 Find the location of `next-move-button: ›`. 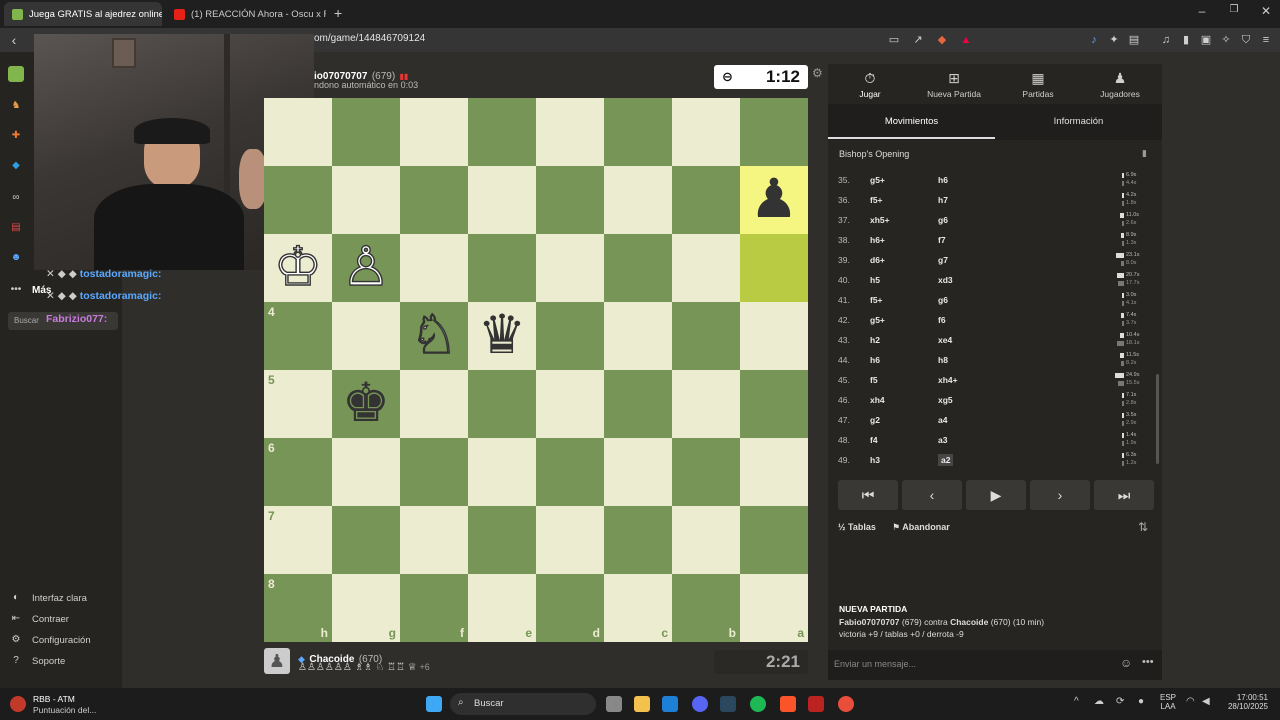

next-move-button: › is located at coordinates (1060, 495).